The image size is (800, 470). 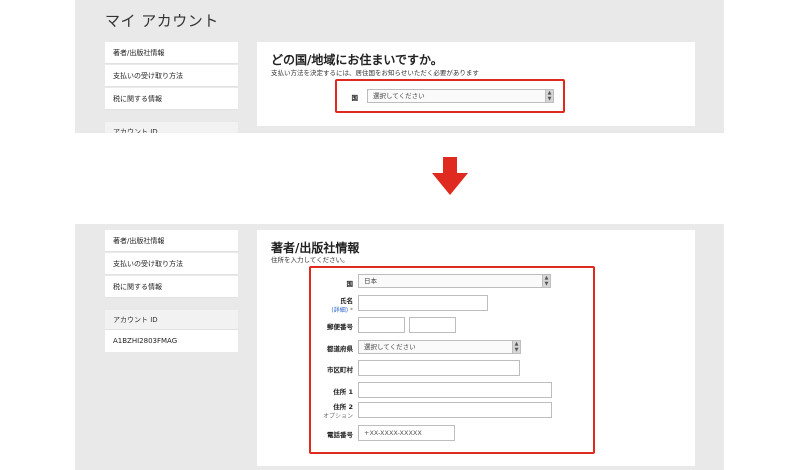 I want to click on country-question-subtitle: 支払い方法を決定するには、居住国をお知らせいただく必要があります, so click(x=375, y=73).